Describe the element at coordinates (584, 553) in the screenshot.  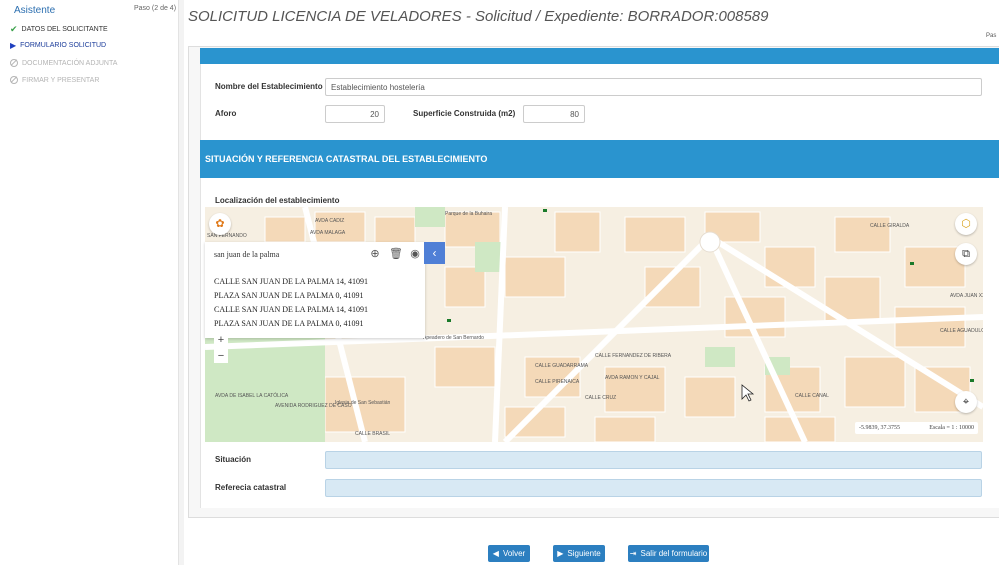
I see `siguiente-label: Siguiente` at that location.